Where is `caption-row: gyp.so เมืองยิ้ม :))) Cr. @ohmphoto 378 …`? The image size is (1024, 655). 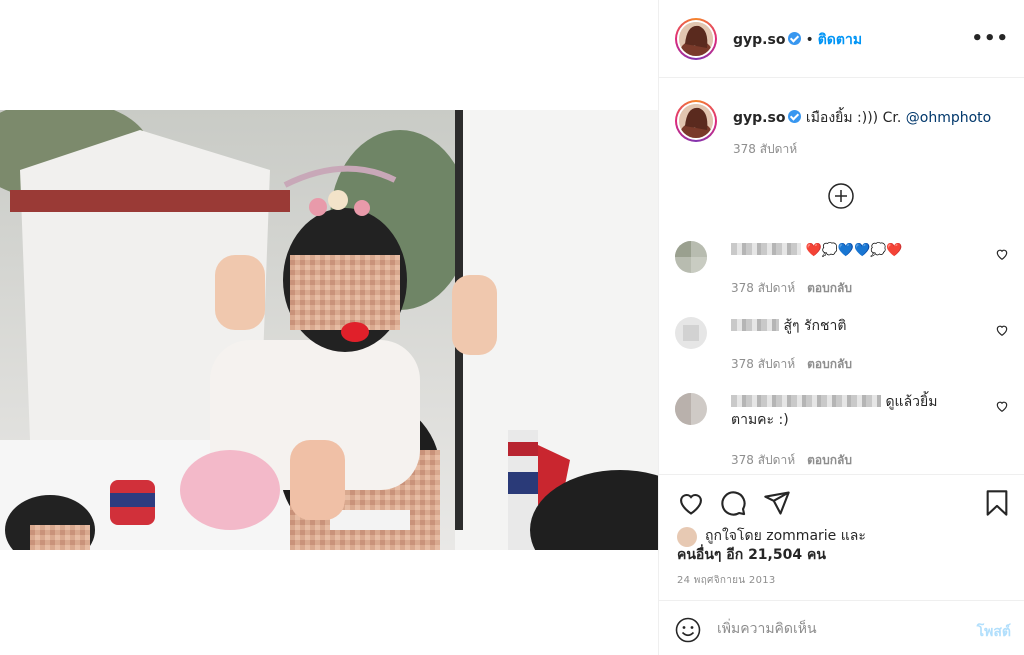
caption-row: gyp.so เมืองยิ้ม :))) Cr. @ohmphoto 378 … is located at coordinates (842, 130).